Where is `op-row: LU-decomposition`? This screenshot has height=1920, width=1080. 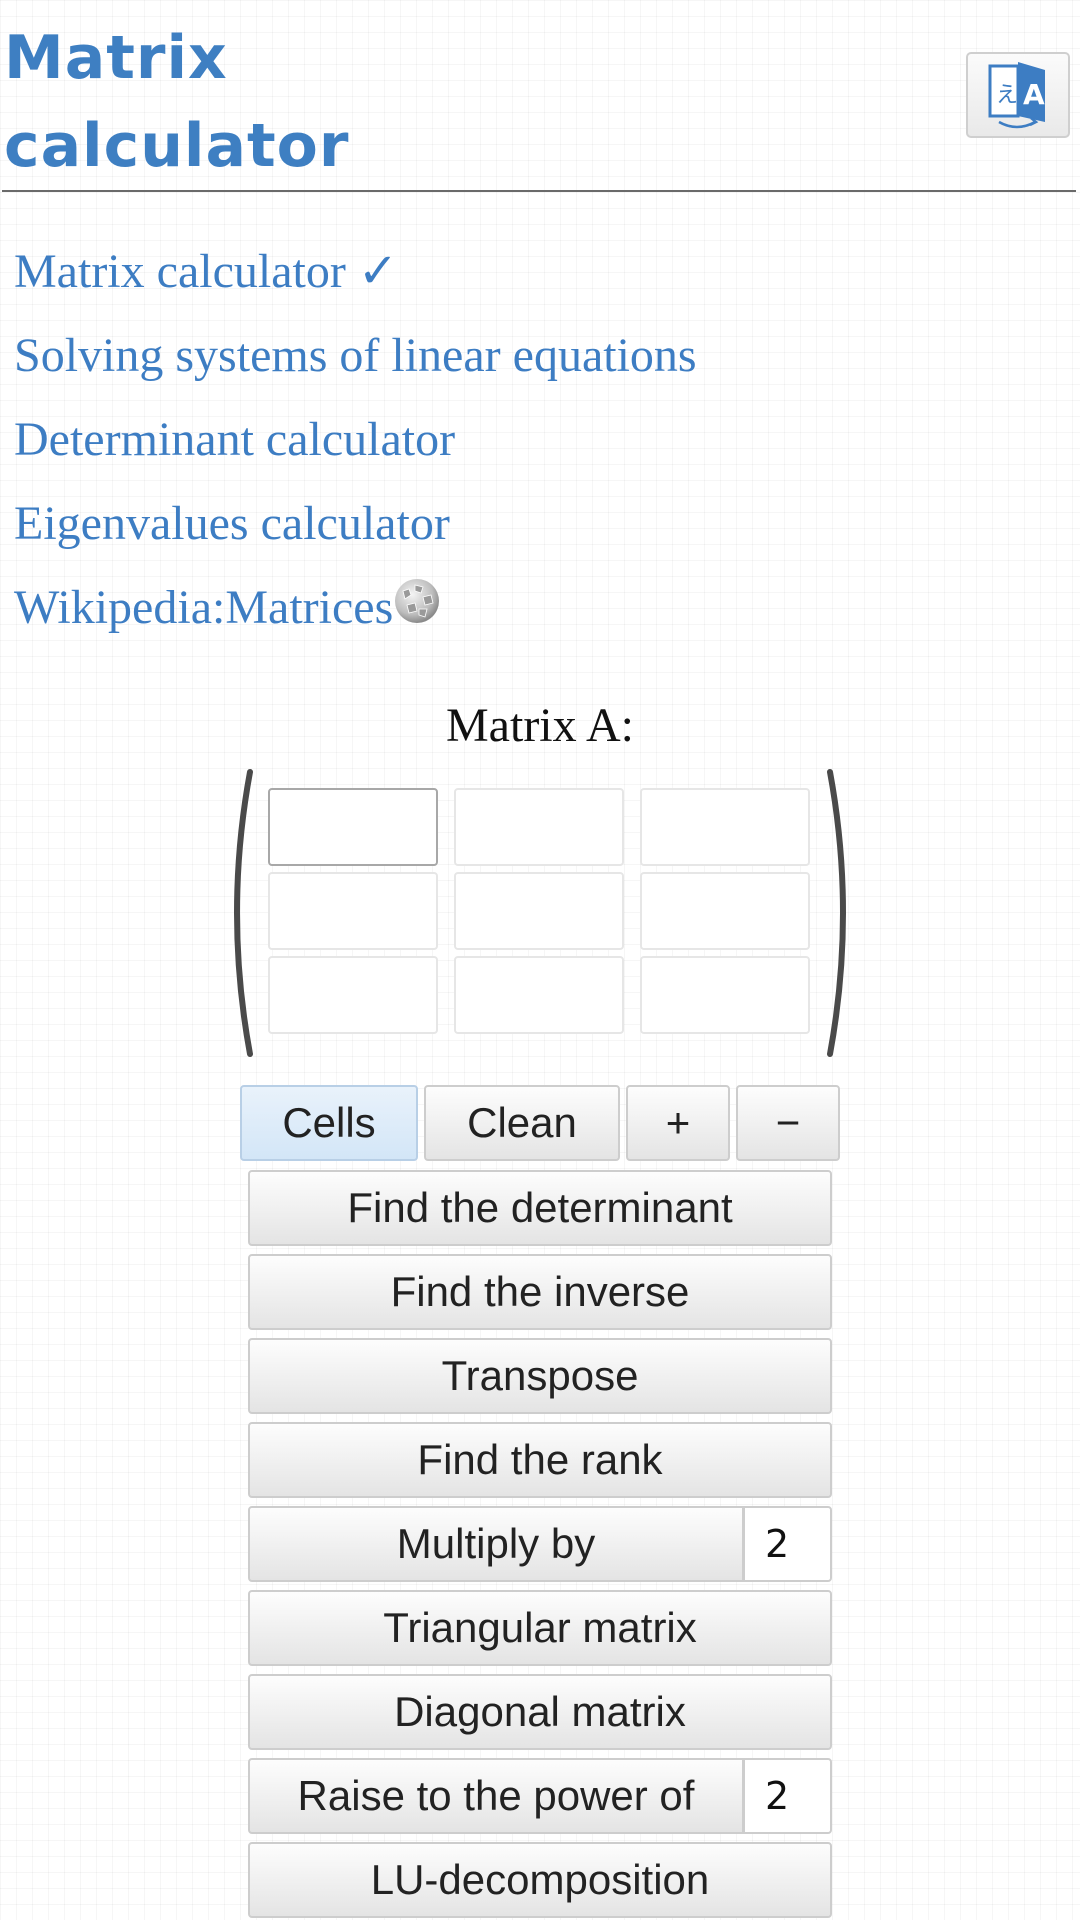
op-row: LU-decomposition is located at coordinates (540, 1880).